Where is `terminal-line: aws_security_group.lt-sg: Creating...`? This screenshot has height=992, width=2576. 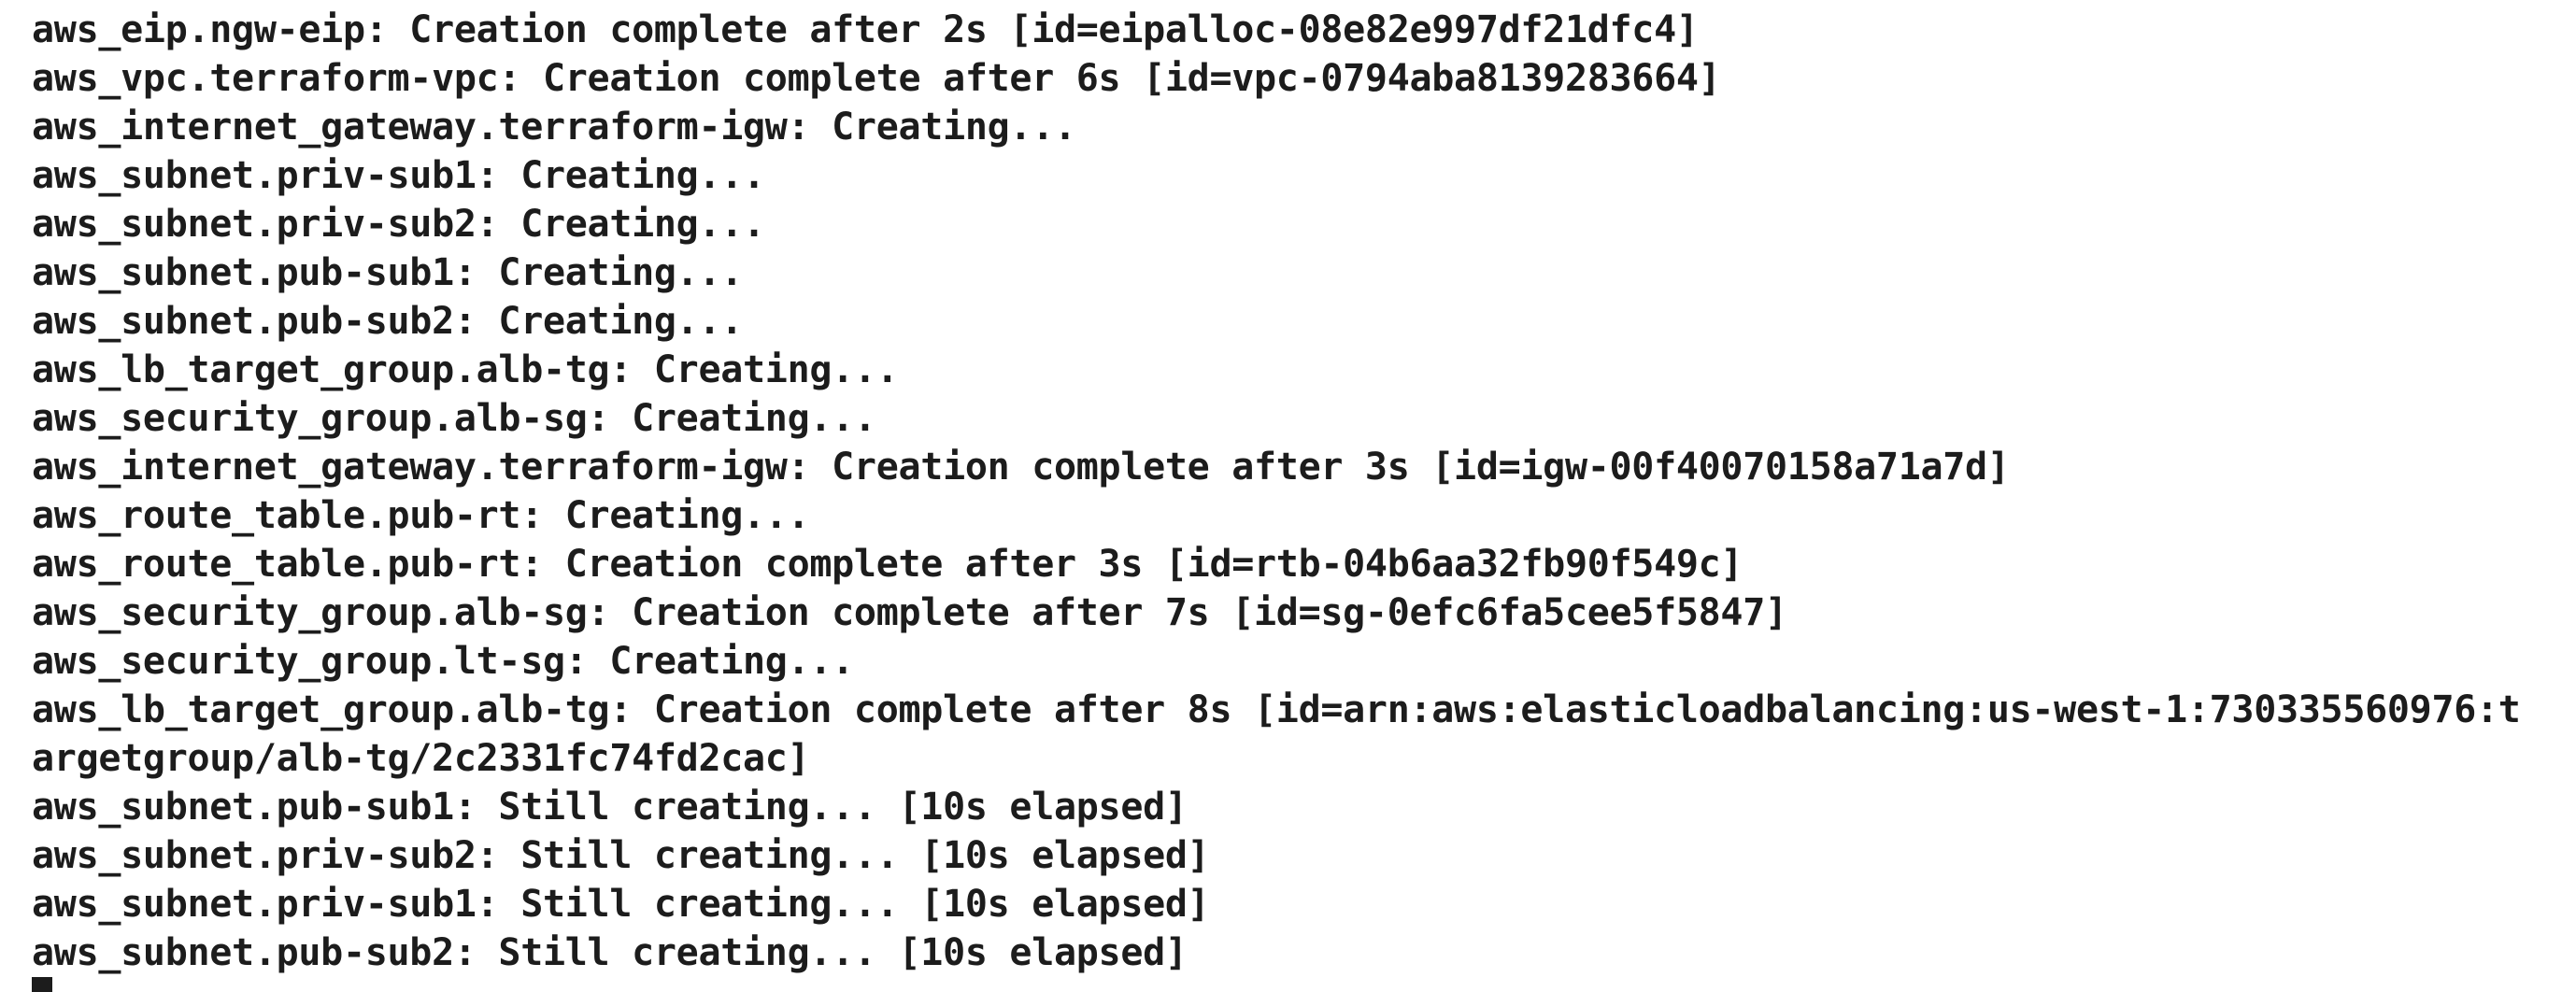
terminal-line: aws_security_group.lt-sg: Creating... is located at coordinates (443, 661).